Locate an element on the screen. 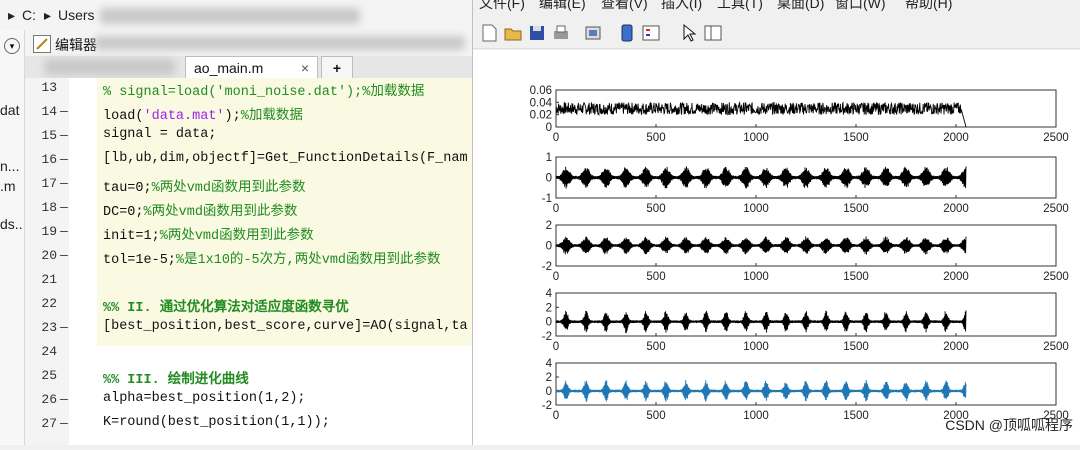 This screenshot has height=450, width=1080. add-tab-button: + is located at coordinates (337, 68).